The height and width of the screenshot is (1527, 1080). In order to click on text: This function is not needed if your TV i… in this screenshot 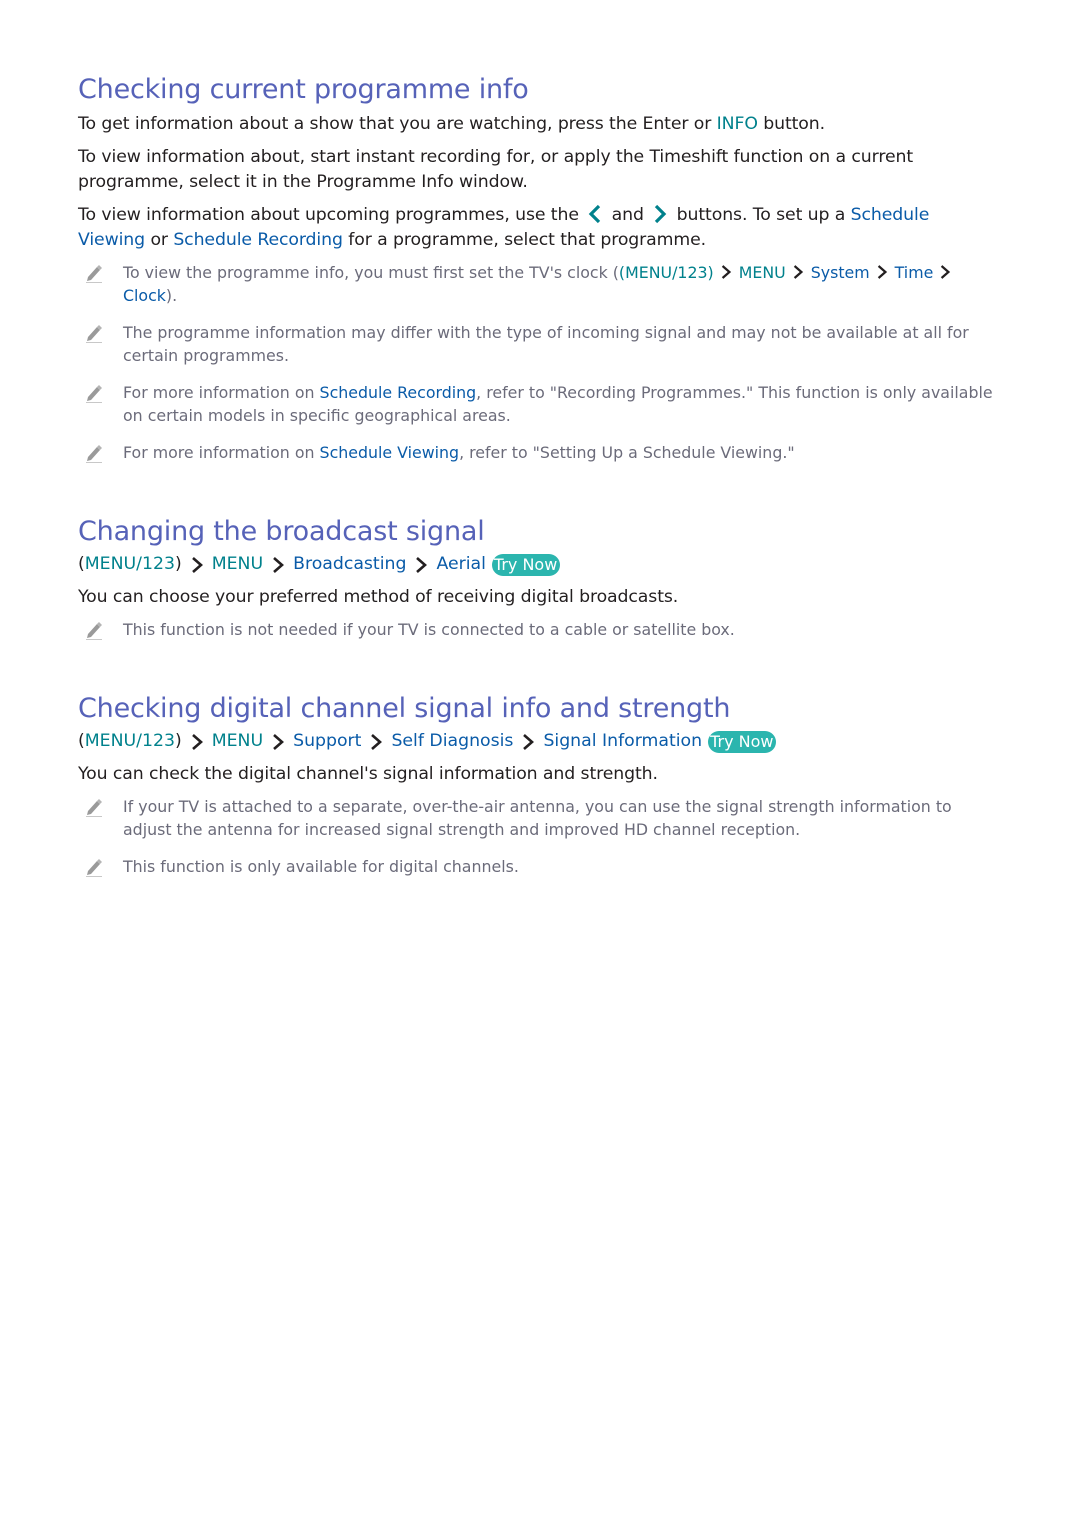, I will do `click(429, 629)`.